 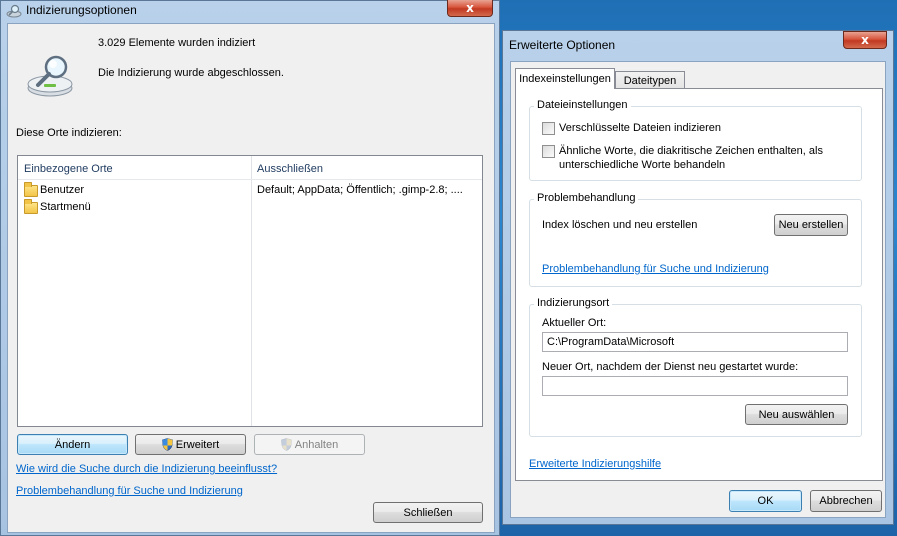 What do you see at coordinates (640, 128) in the screenshot?
I see `encrypted-files-label: Verschlüsselte Dateien indizieren` at bounding box center [640, 128].